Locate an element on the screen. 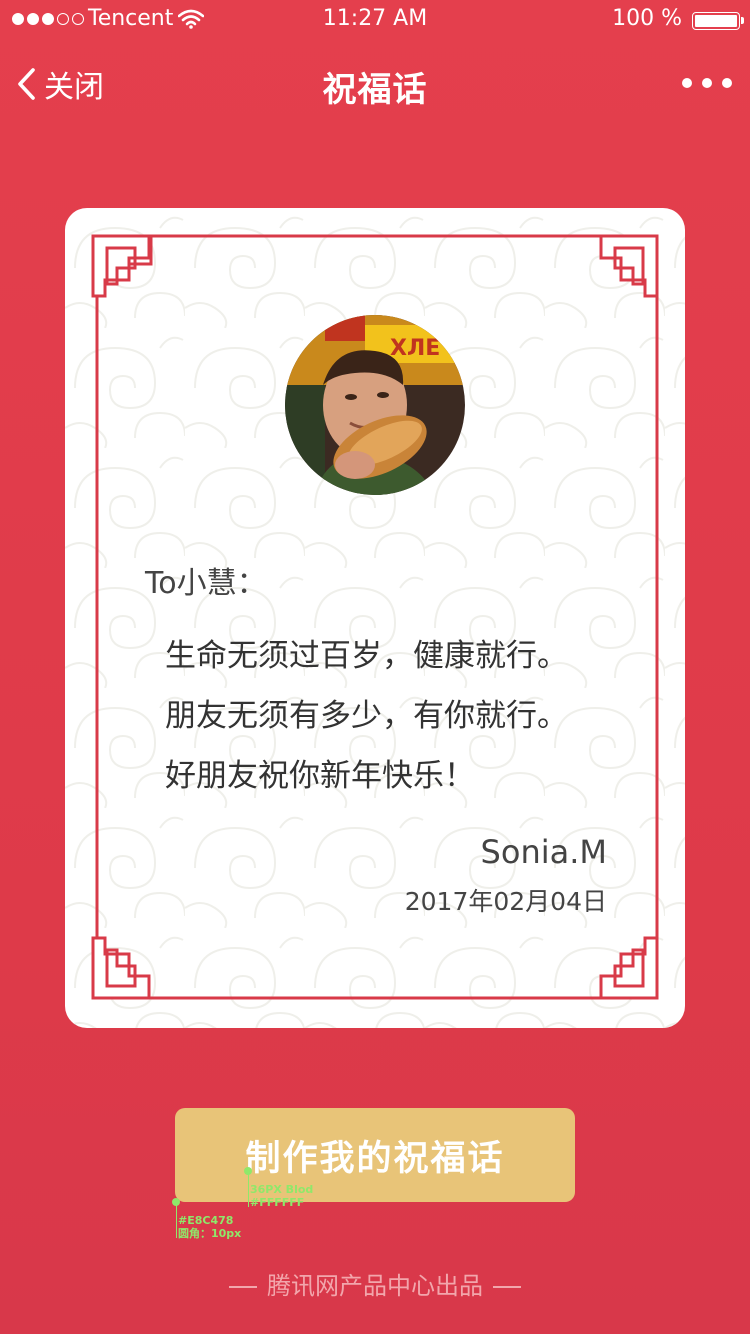 This screenshot has height=1334, width=750. svg-text: ХЛЕ is located at coordinates (415, 348).